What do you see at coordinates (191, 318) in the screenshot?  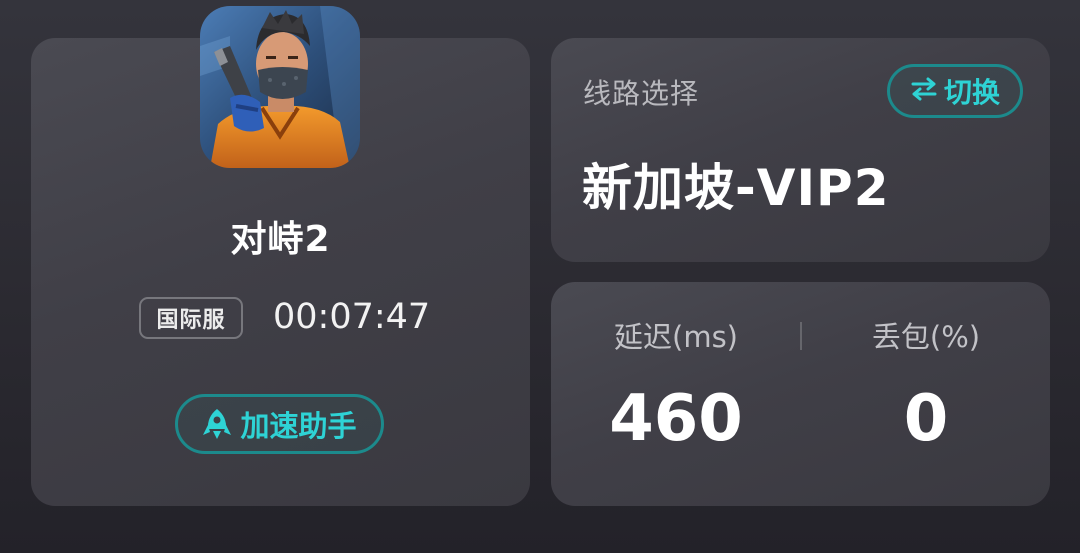 I see `server-region-badge: 国际服` at bounding box center [191, 318].